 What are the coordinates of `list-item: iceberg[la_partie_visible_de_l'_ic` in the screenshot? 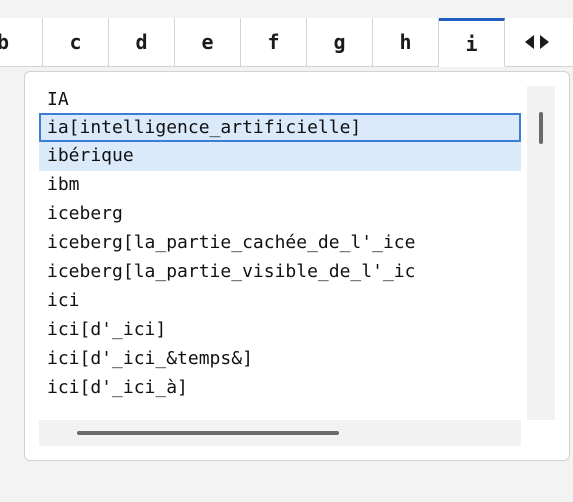 It's located at (280, 272).